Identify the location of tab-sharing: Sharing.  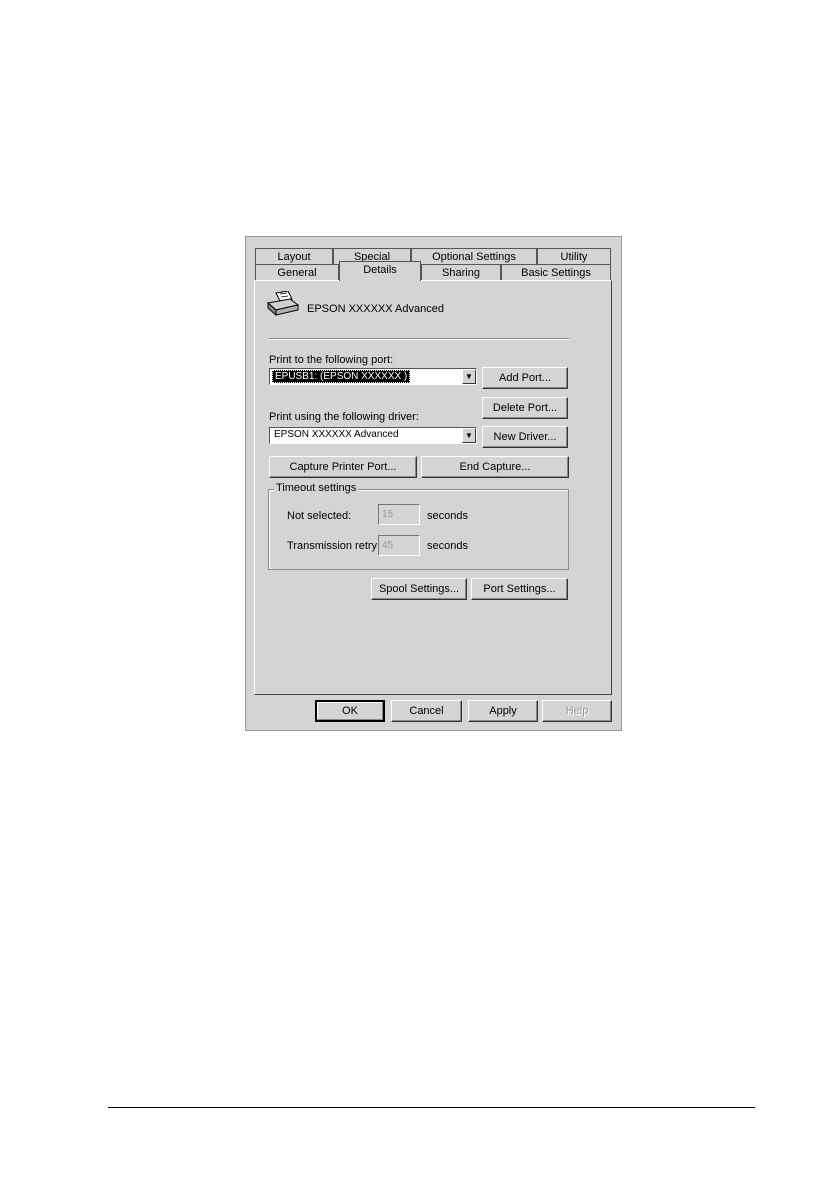
(461, 272).